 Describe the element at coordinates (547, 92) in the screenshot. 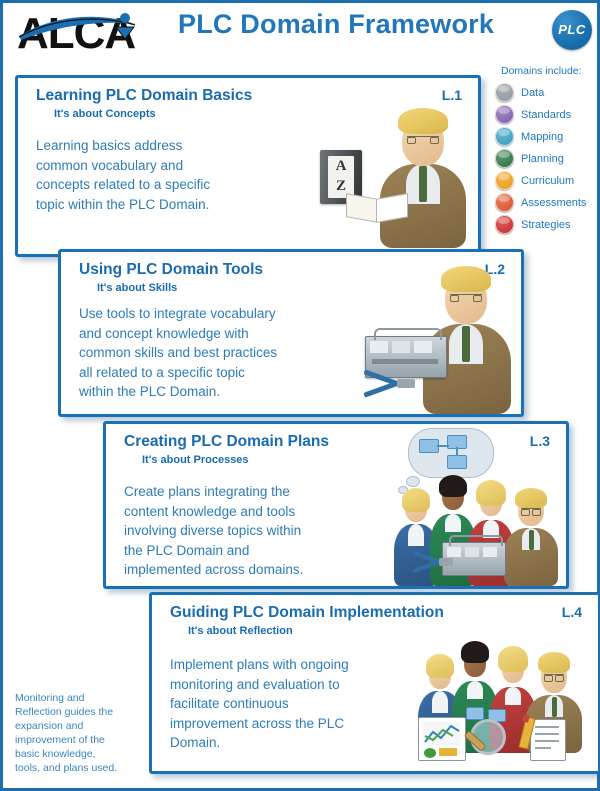

I see `legend-item-data: Data` at that location.